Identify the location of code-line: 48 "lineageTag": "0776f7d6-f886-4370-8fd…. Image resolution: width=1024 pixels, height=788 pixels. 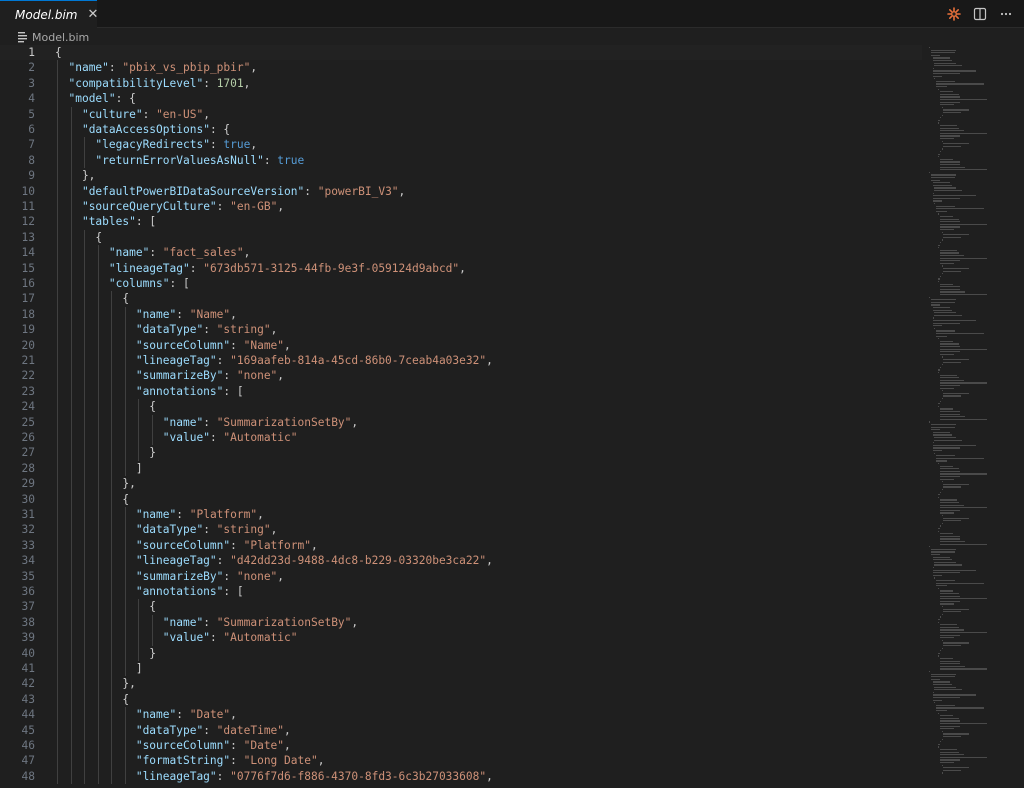
(461, 776).